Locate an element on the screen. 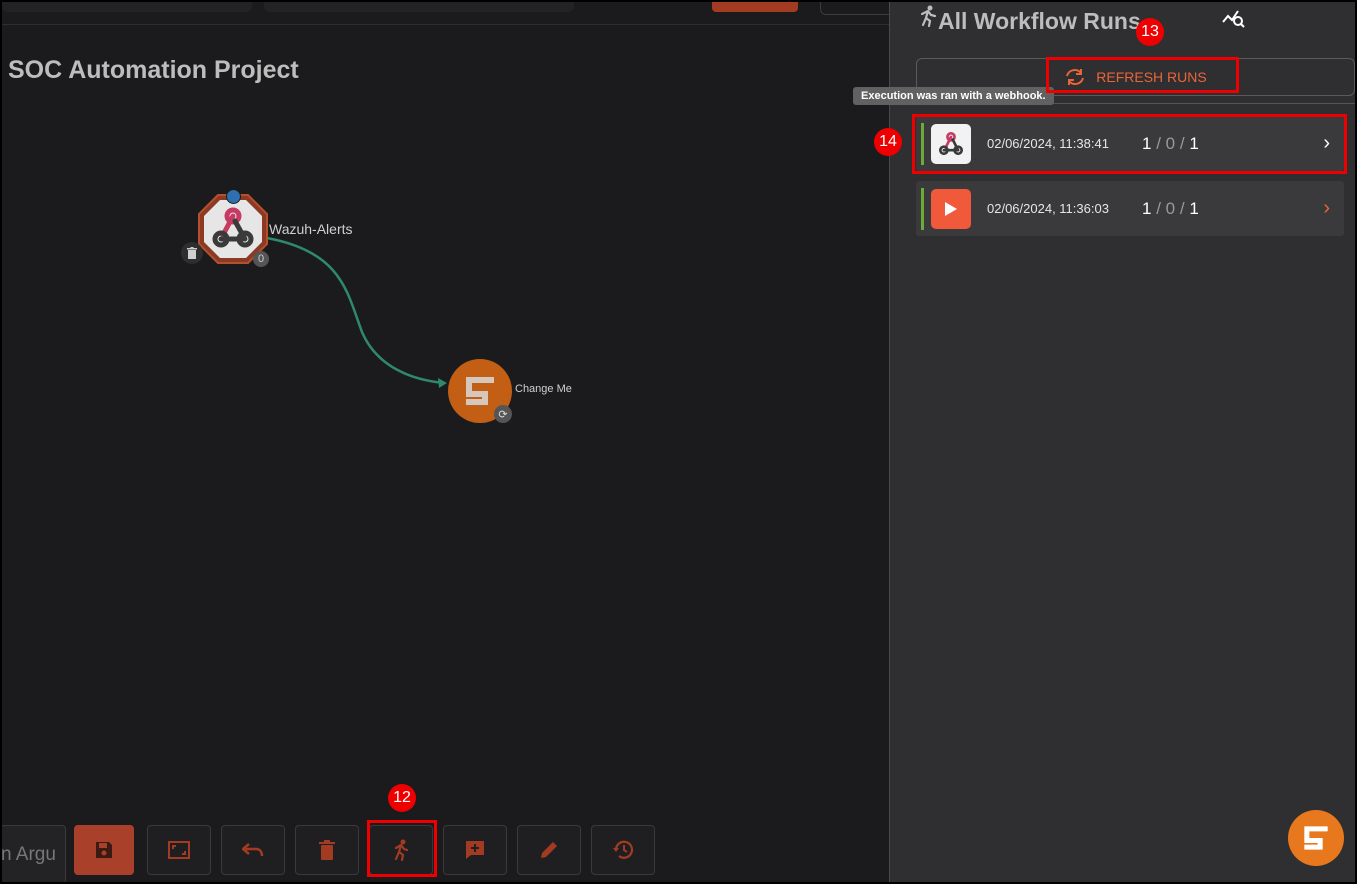  workflow-edge is located at coordinates (356, 312).